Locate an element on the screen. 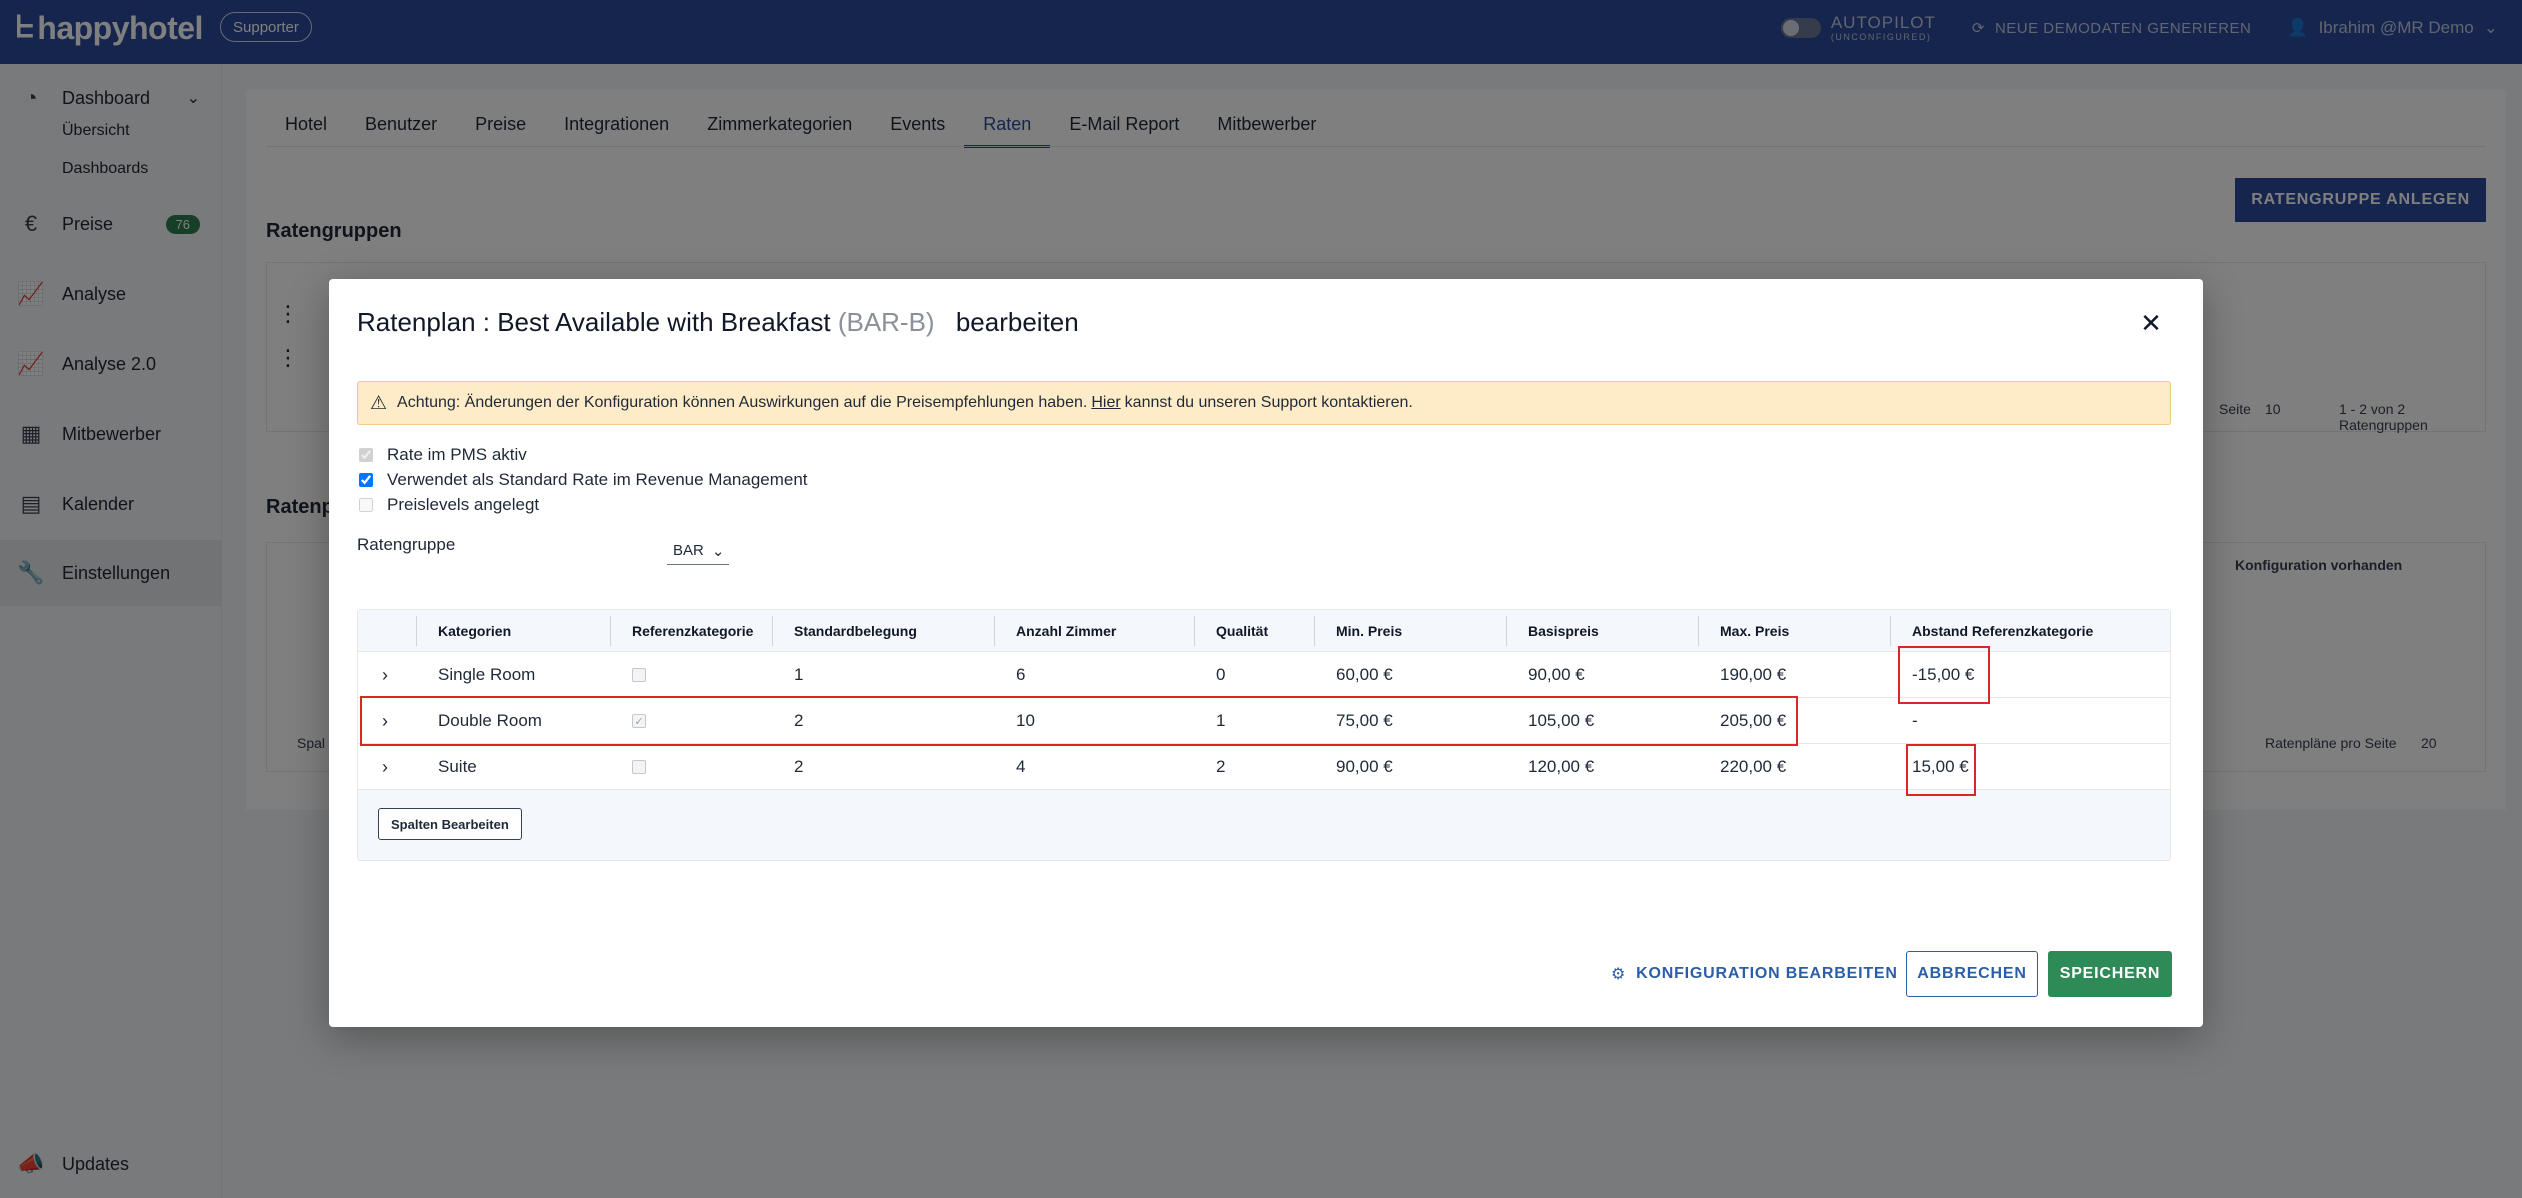 Image resolution: width=2522 pixels, height=1198 pixels. reference-checkbox: ✓ is located at coordinates (639, 721).